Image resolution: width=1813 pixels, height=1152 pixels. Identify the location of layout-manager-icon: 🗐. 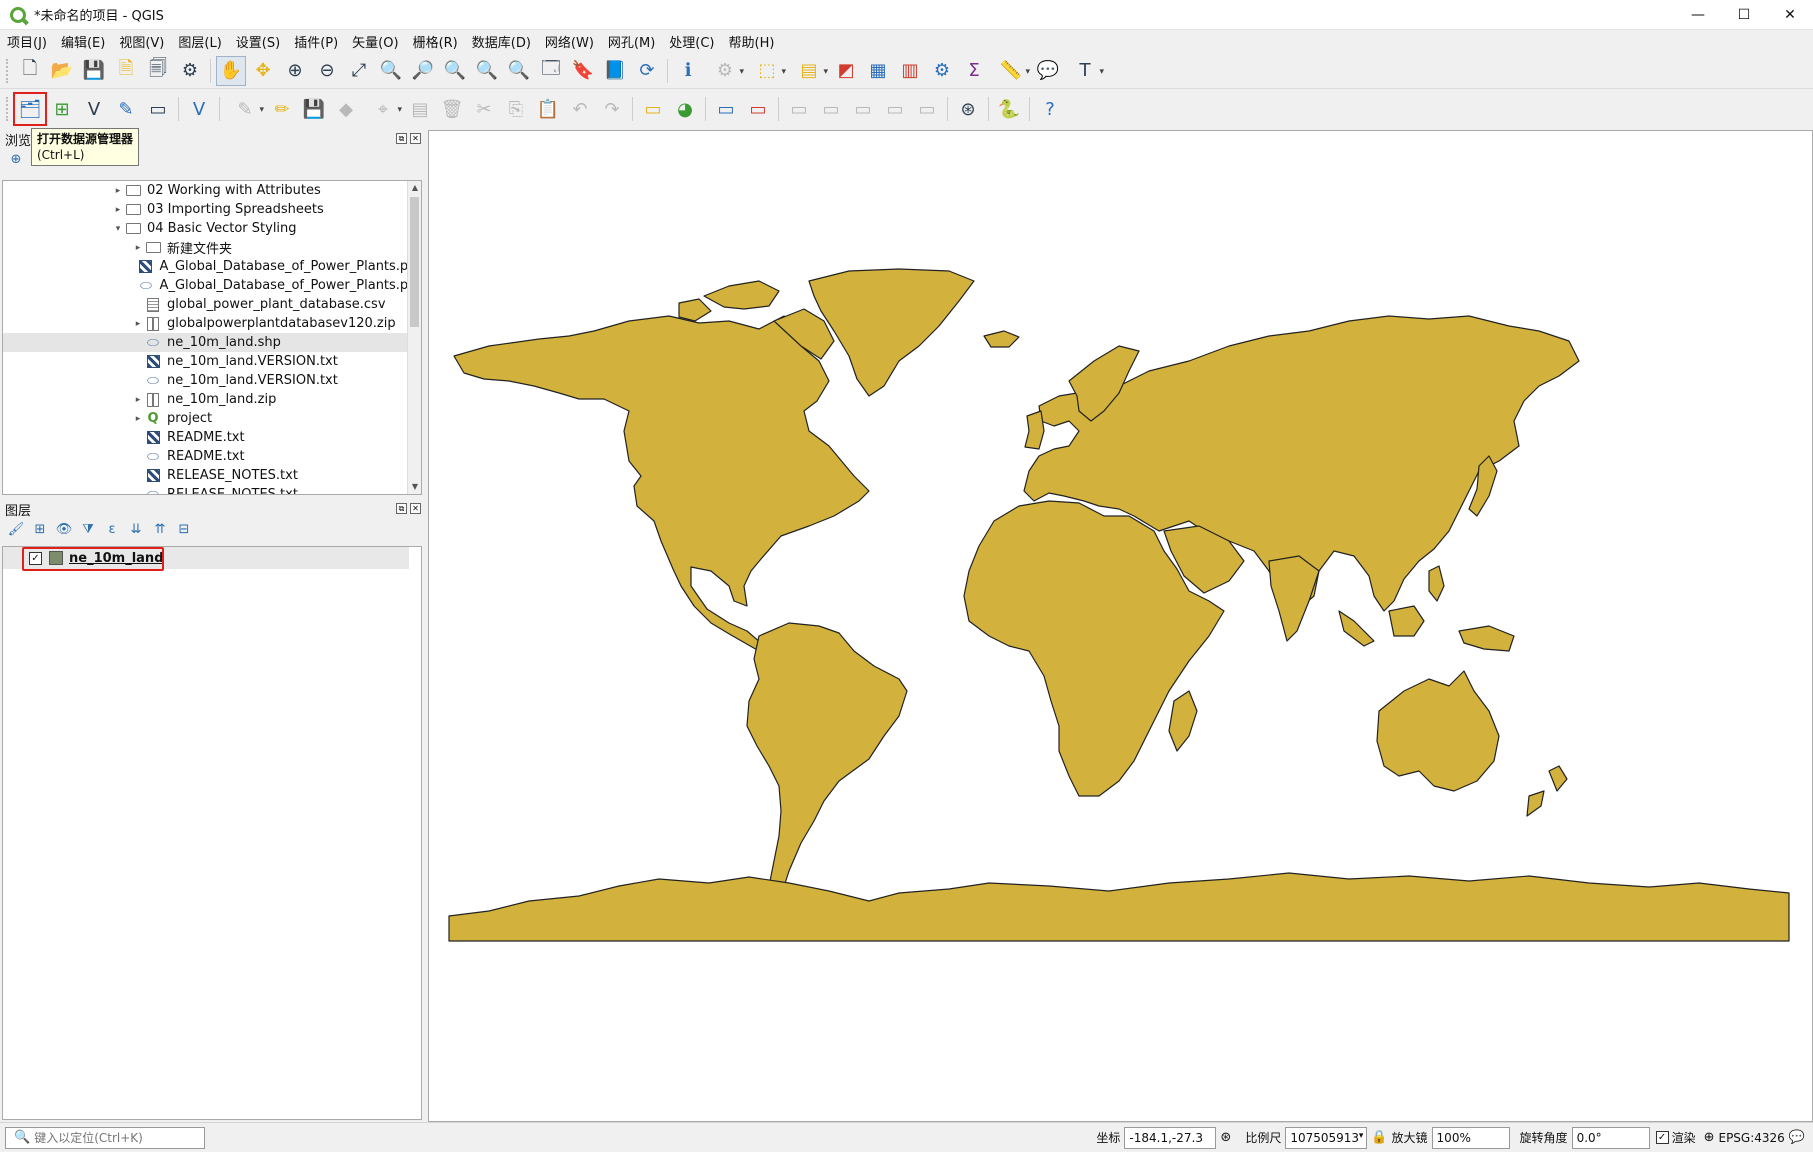
(158, 71).